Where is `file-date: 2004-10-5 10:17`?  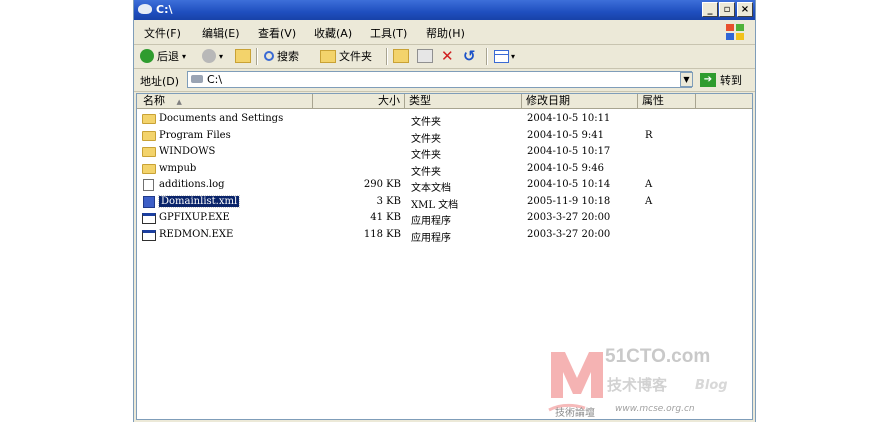 file-date: 2004-10-5 10:17 is located at coordinates (569, 151).